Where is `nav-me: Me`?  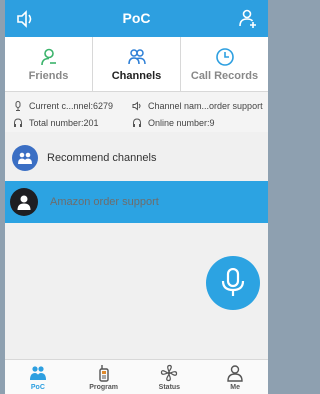 nav-me: Me is located at coordinates (235, 377).